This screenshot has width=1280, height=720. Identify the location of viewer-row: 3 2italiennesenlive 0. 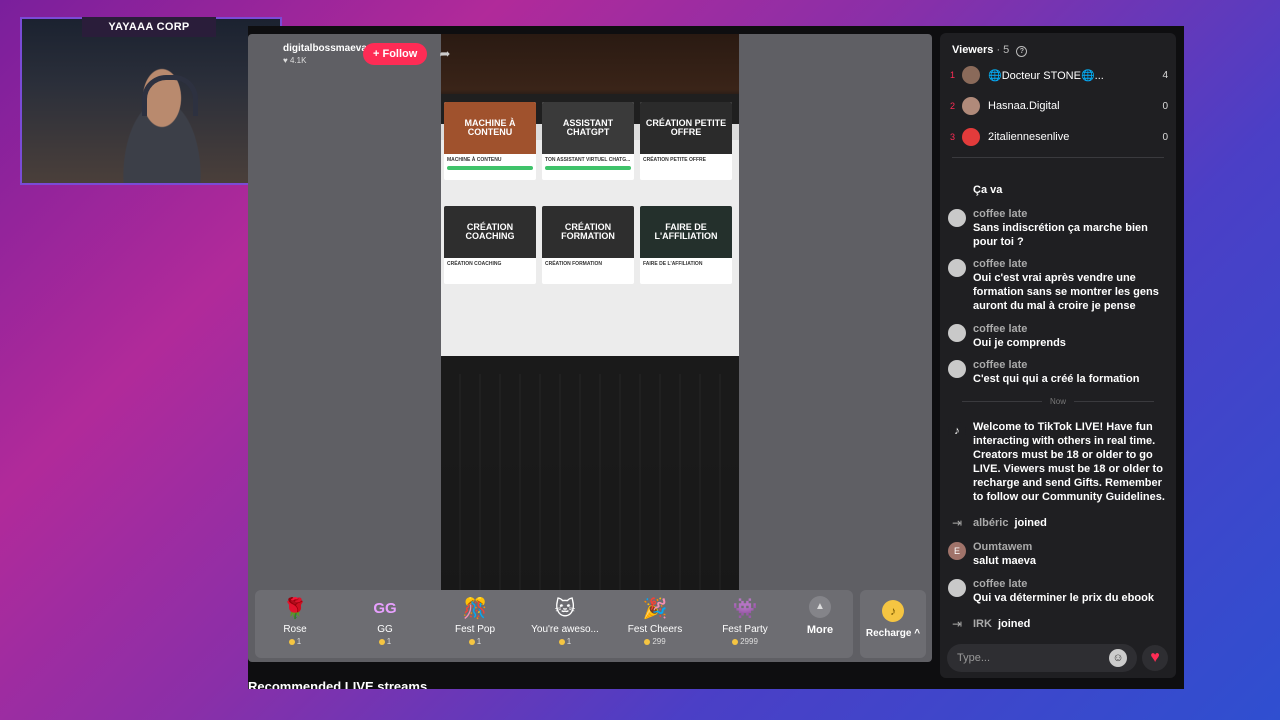
(1059, 137).